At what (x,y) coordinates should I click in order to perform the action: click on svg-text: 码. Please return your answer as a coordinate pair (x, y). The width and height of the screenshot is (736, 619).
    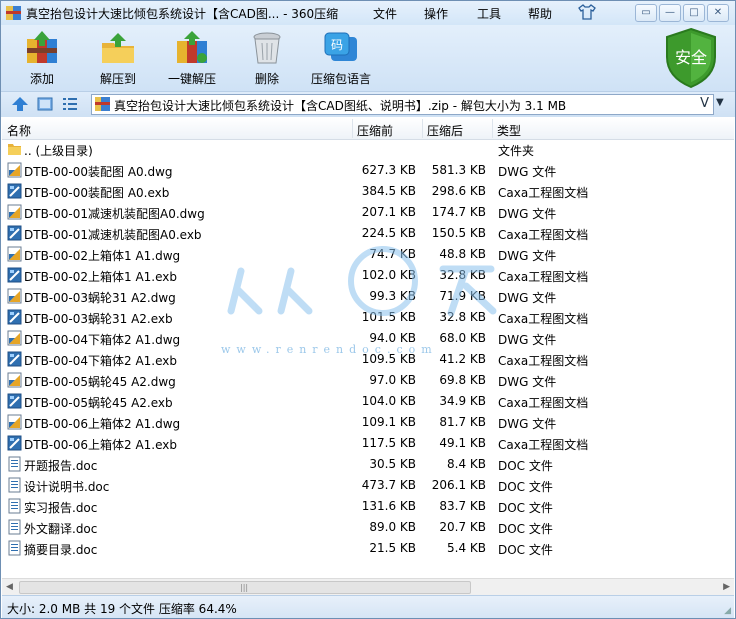
    Looking at the image, I should click on (337, 45).